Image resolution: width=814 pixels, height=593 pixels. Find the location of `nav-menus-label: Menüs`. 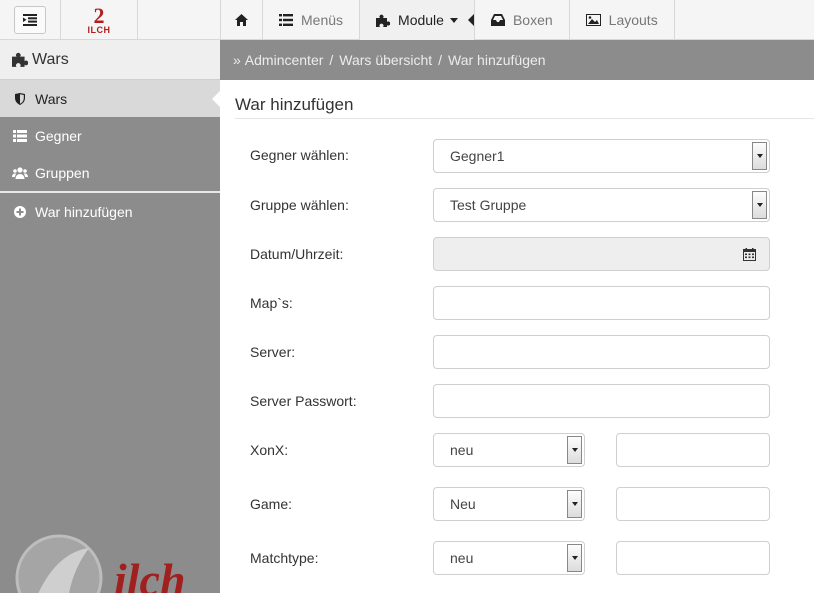

nav-menus-label: Menüs is located at coordinates (322, 20).